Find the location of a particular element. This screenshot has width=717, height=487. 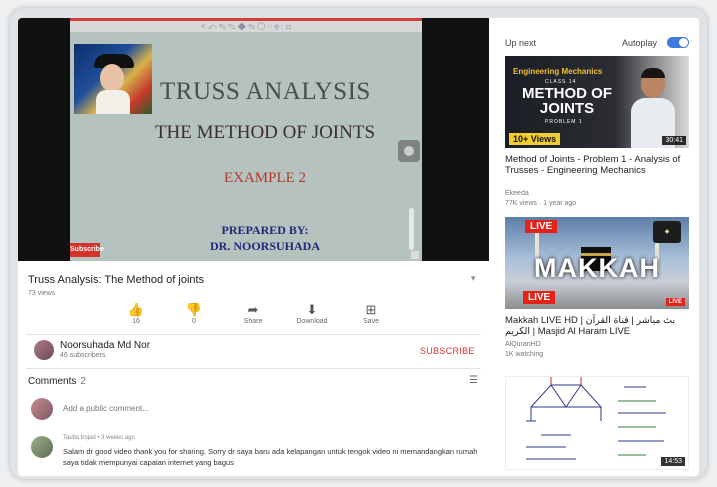

slide-prepared-by: PREPARED BY: is located at coordinates (265, 230).